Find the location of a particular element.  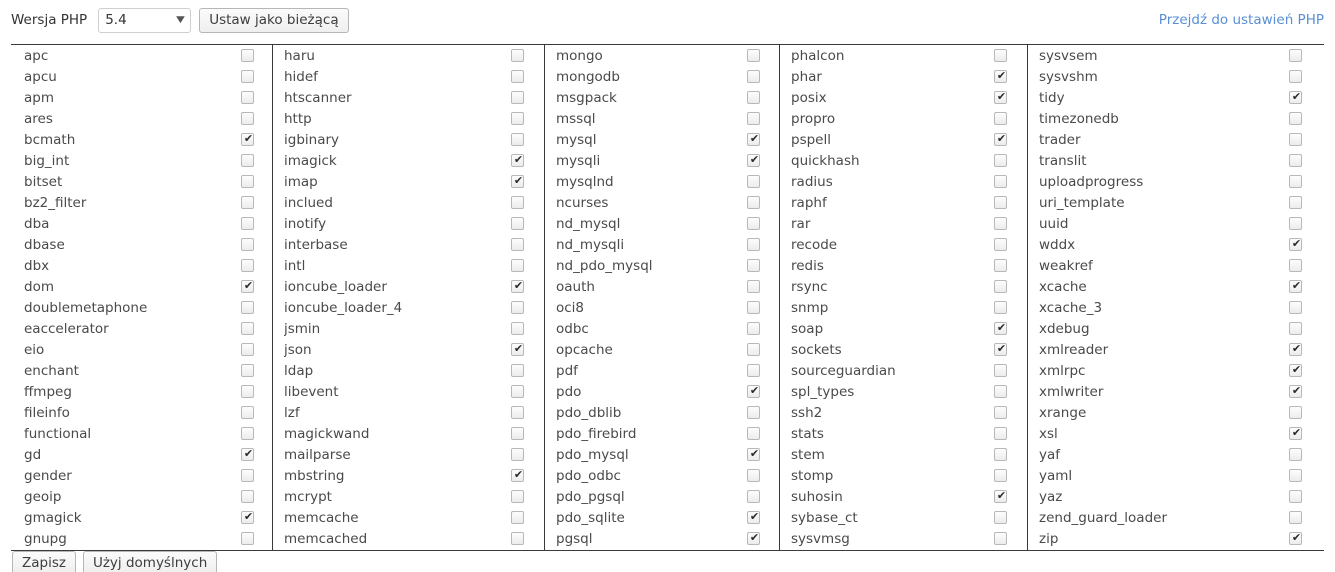

set-as-current-button: Ustaw jako bieżącą is located at coordinates (274, 20).